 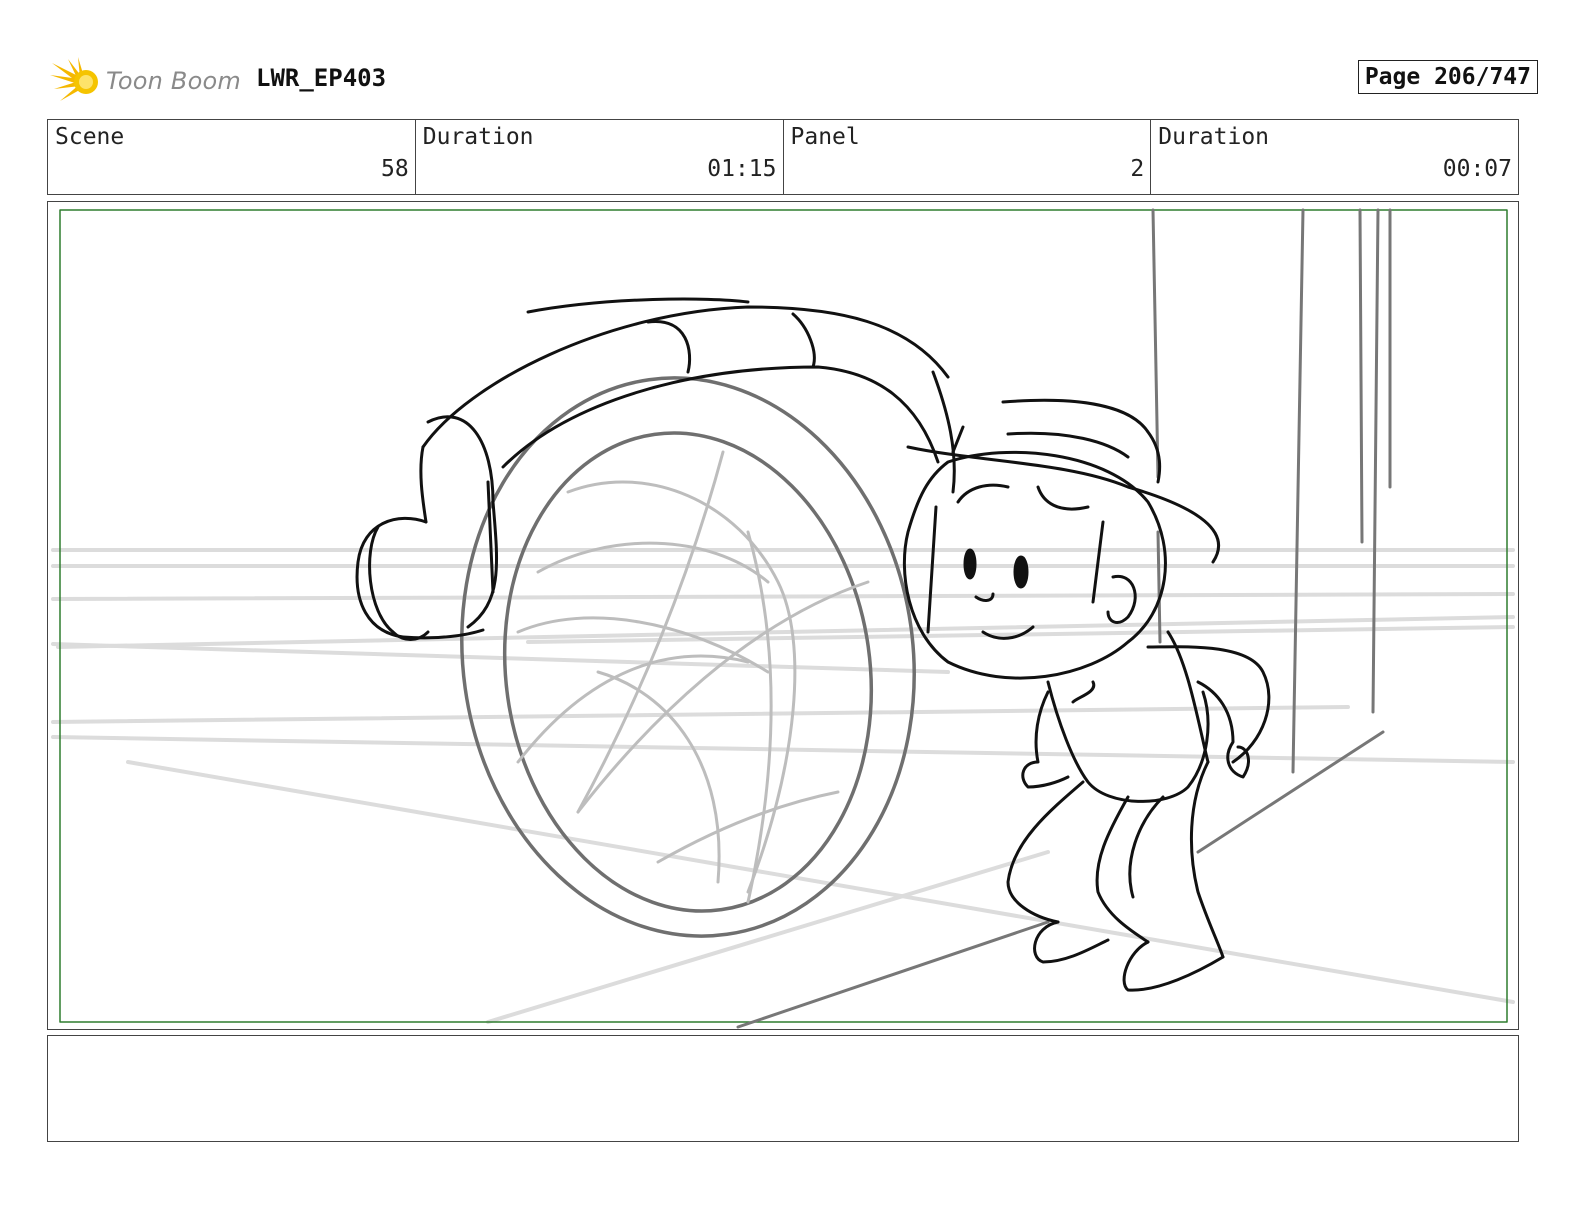 I want to click on panel-value: 2, so click(x=1137, y=169).